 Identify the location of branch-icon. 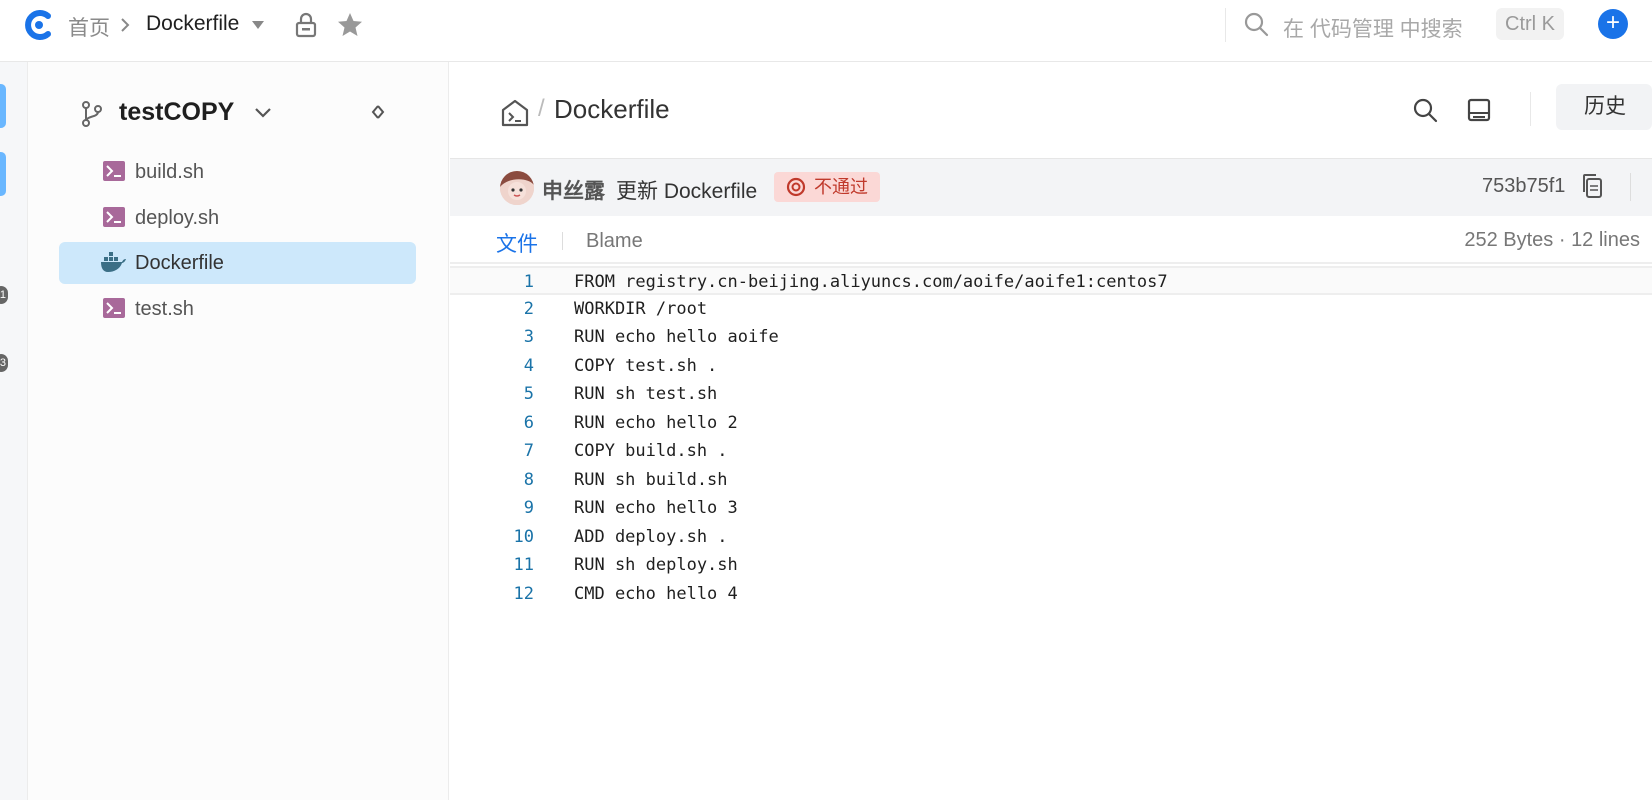
(92, 114).